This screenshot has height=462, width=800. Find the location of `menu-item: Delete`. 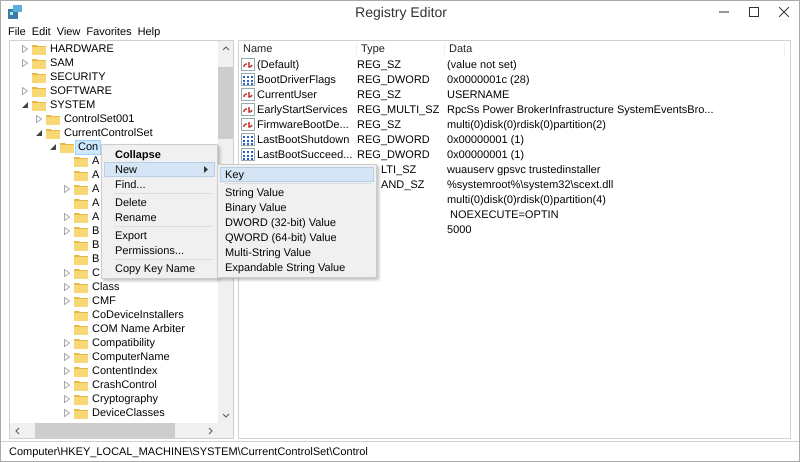

menu-item: Delete is located at coordinates (159, 202).